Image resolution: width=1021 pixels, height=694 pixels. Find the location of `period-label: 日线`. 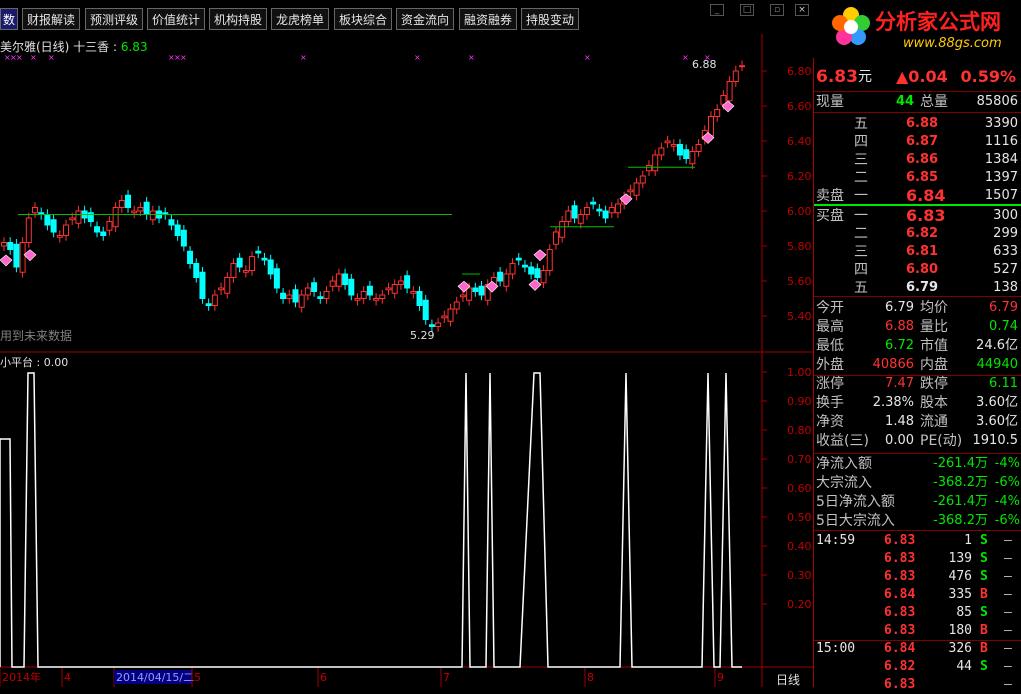

period-label: 日线 is located at coordinates (788, 679).